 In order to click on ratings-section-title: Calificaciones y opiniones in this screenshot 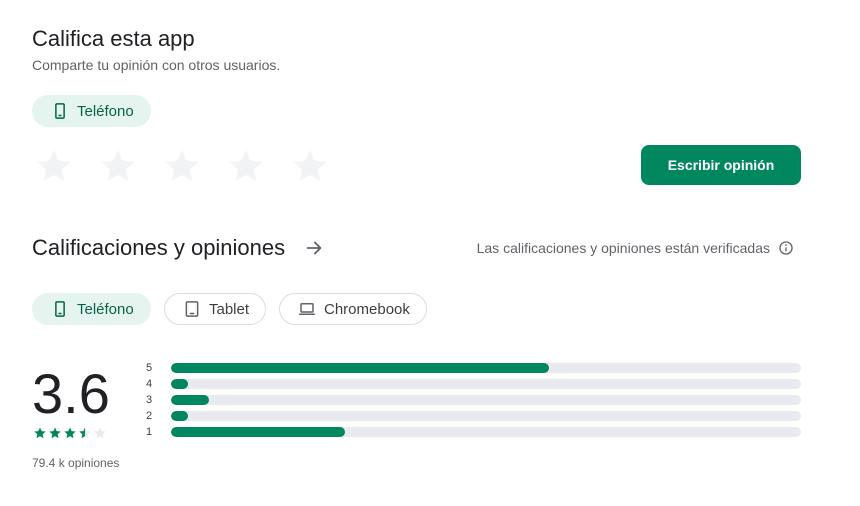, I will do `click(159, 247)`.